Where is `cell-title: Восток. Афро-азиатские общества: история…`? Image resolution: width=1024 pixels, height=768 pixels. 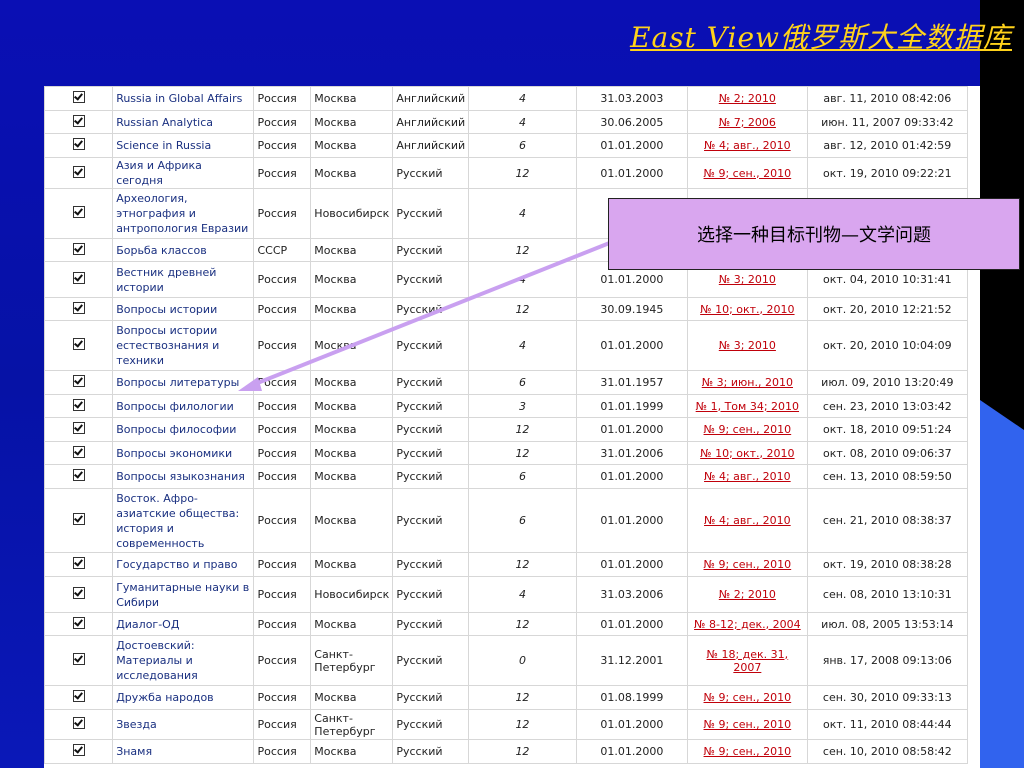
cell-title: Восток. Афро-азиатские общества: история… is located at coordinates (183, 520).